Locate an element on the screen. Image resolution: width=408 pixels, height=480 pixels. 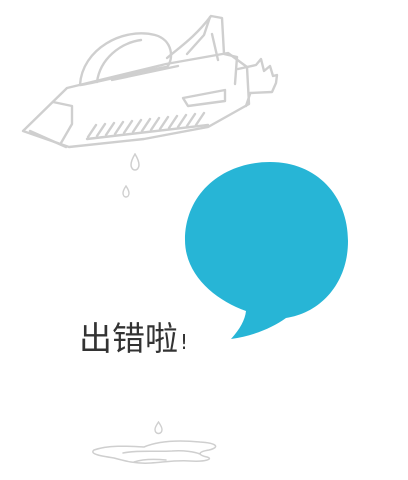
error-message: 出错啦 ! is located at coordinates (133, 333).